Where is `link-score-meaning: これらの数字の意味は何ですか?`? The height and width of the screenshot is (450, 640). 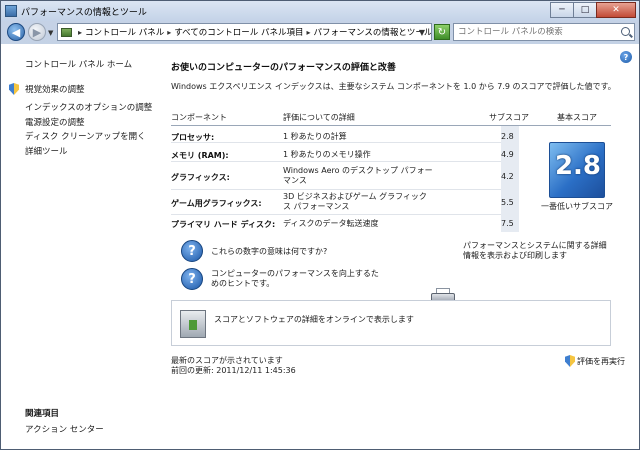 link-score-meaning: これらの数字の意味は何ですか? is located at coordinates (269, 251).